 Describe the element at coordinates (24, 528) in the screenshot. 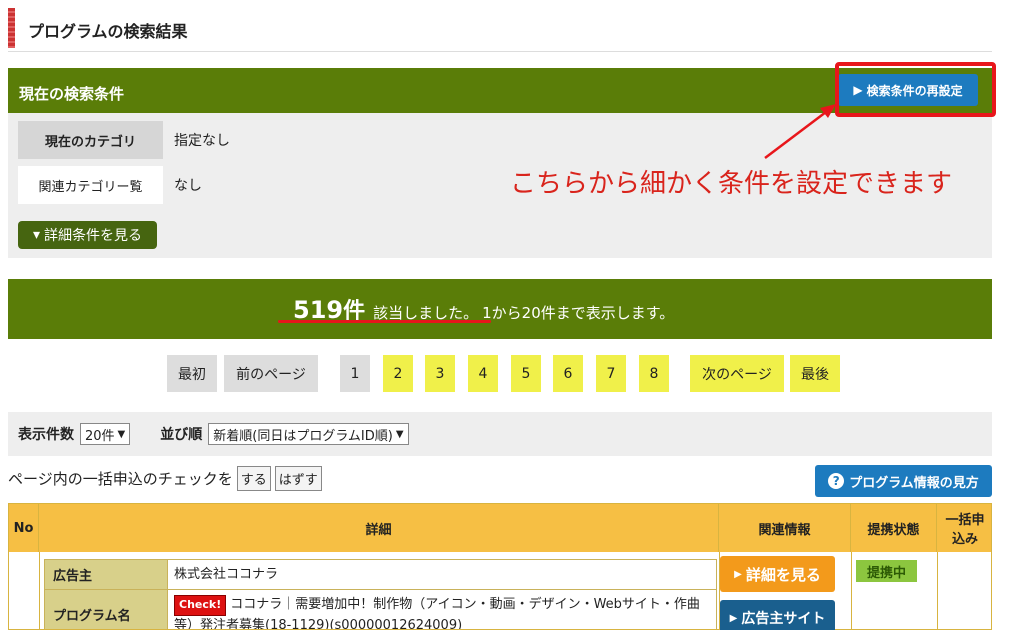

I see `column-header-no: No` at that location.